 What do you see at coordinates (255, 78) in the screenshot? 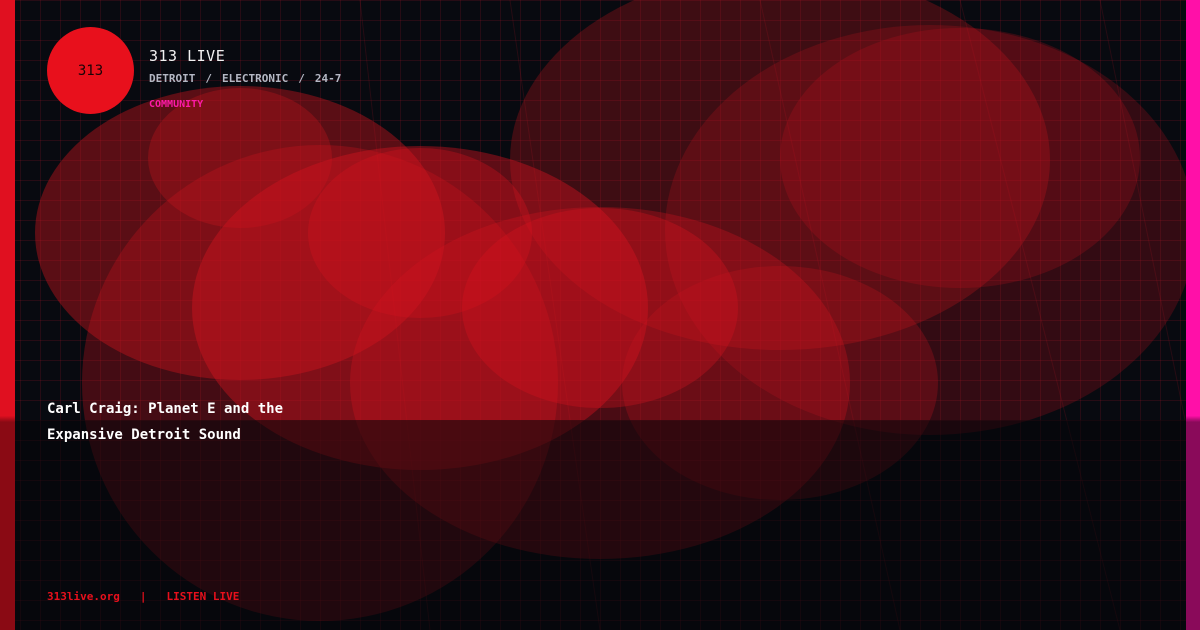
I see `tag-genre: ELECTRONIC` at bounding box center [255, 78].